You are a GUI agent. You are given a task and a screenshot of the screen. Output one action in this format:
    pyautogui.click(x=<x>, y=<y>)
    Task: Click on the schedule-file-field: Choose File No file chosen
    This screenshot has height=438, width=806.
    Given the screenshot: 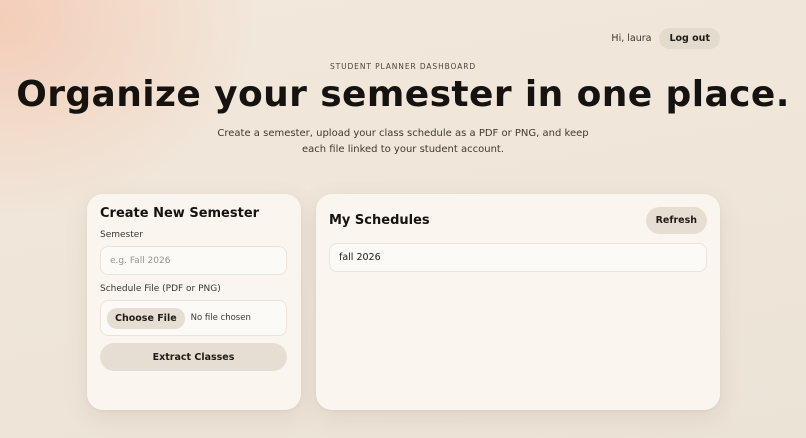 What is the action you would take?
    pyautogui.click(x=193, y=318)
    